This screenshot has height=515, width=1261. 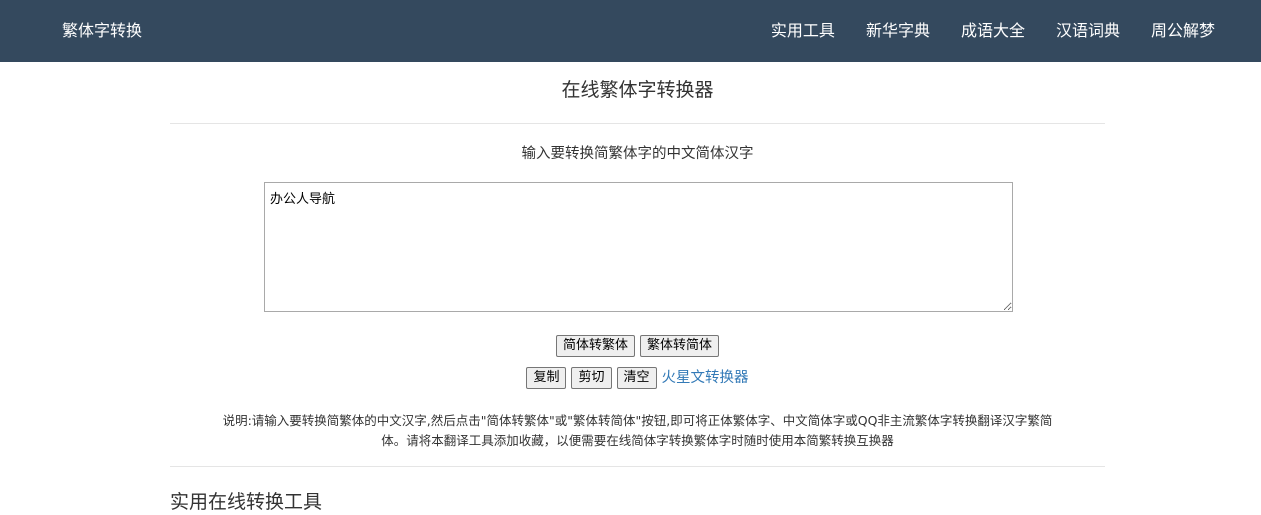 What do you see at coordinates (630, 31) in the screenshot?
I see `top-navbar: 繁体字转换 实用工具 新华字典 成语大全 汉语词典 周公解梦` at bounding box center [630, 31].